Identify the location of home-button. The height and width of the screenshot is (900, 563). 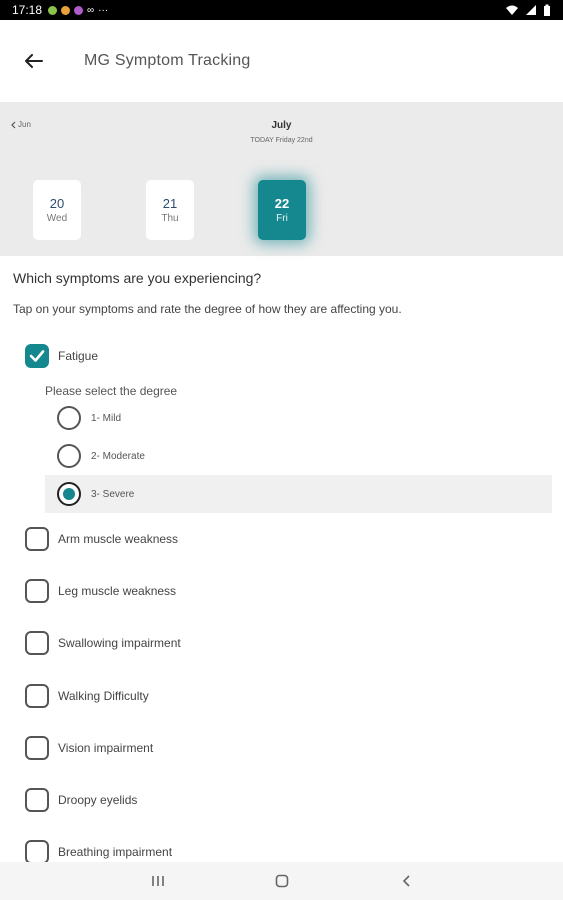
(282, 881).